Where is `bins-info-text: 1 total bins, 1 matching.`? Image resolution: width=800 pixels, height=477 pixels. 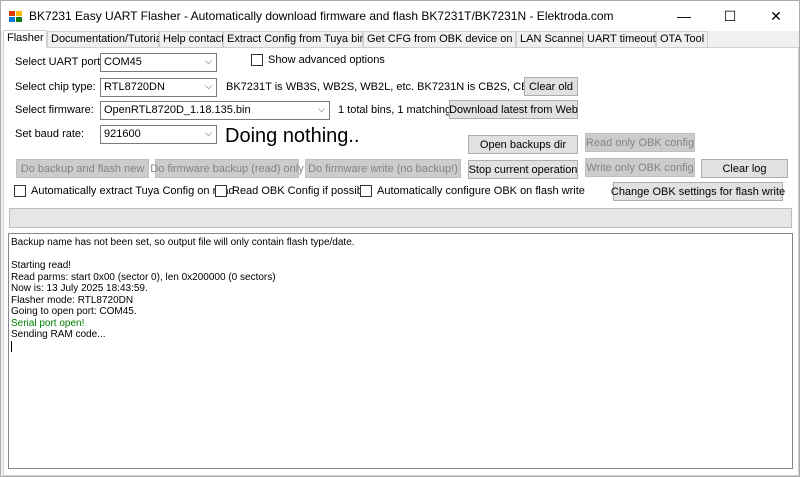 bins-info-text: 1 total bins, 1 matching. is located at coordinates (396, 110).